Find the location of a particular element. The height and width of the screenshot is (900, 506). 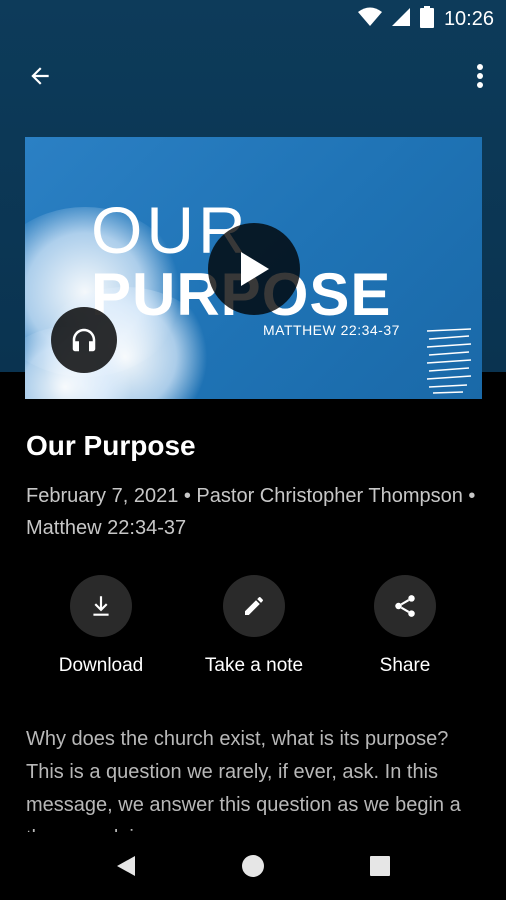

take-note-button: Take a note is located at coordinates (254, 626).